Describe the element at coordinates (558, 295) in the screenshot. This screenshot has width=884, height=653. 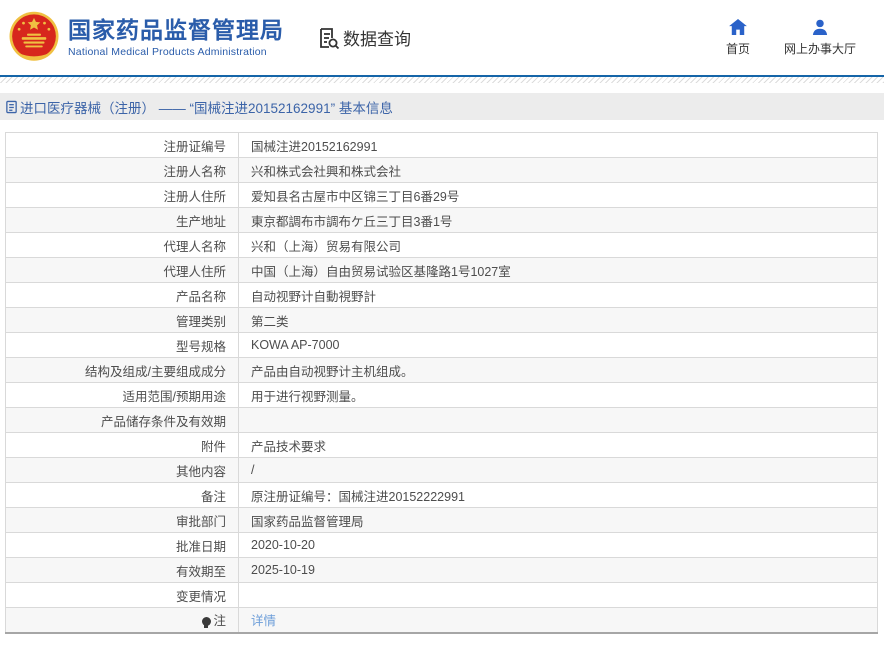
I see `row-value: 自动视野计自動視野計` at that location.